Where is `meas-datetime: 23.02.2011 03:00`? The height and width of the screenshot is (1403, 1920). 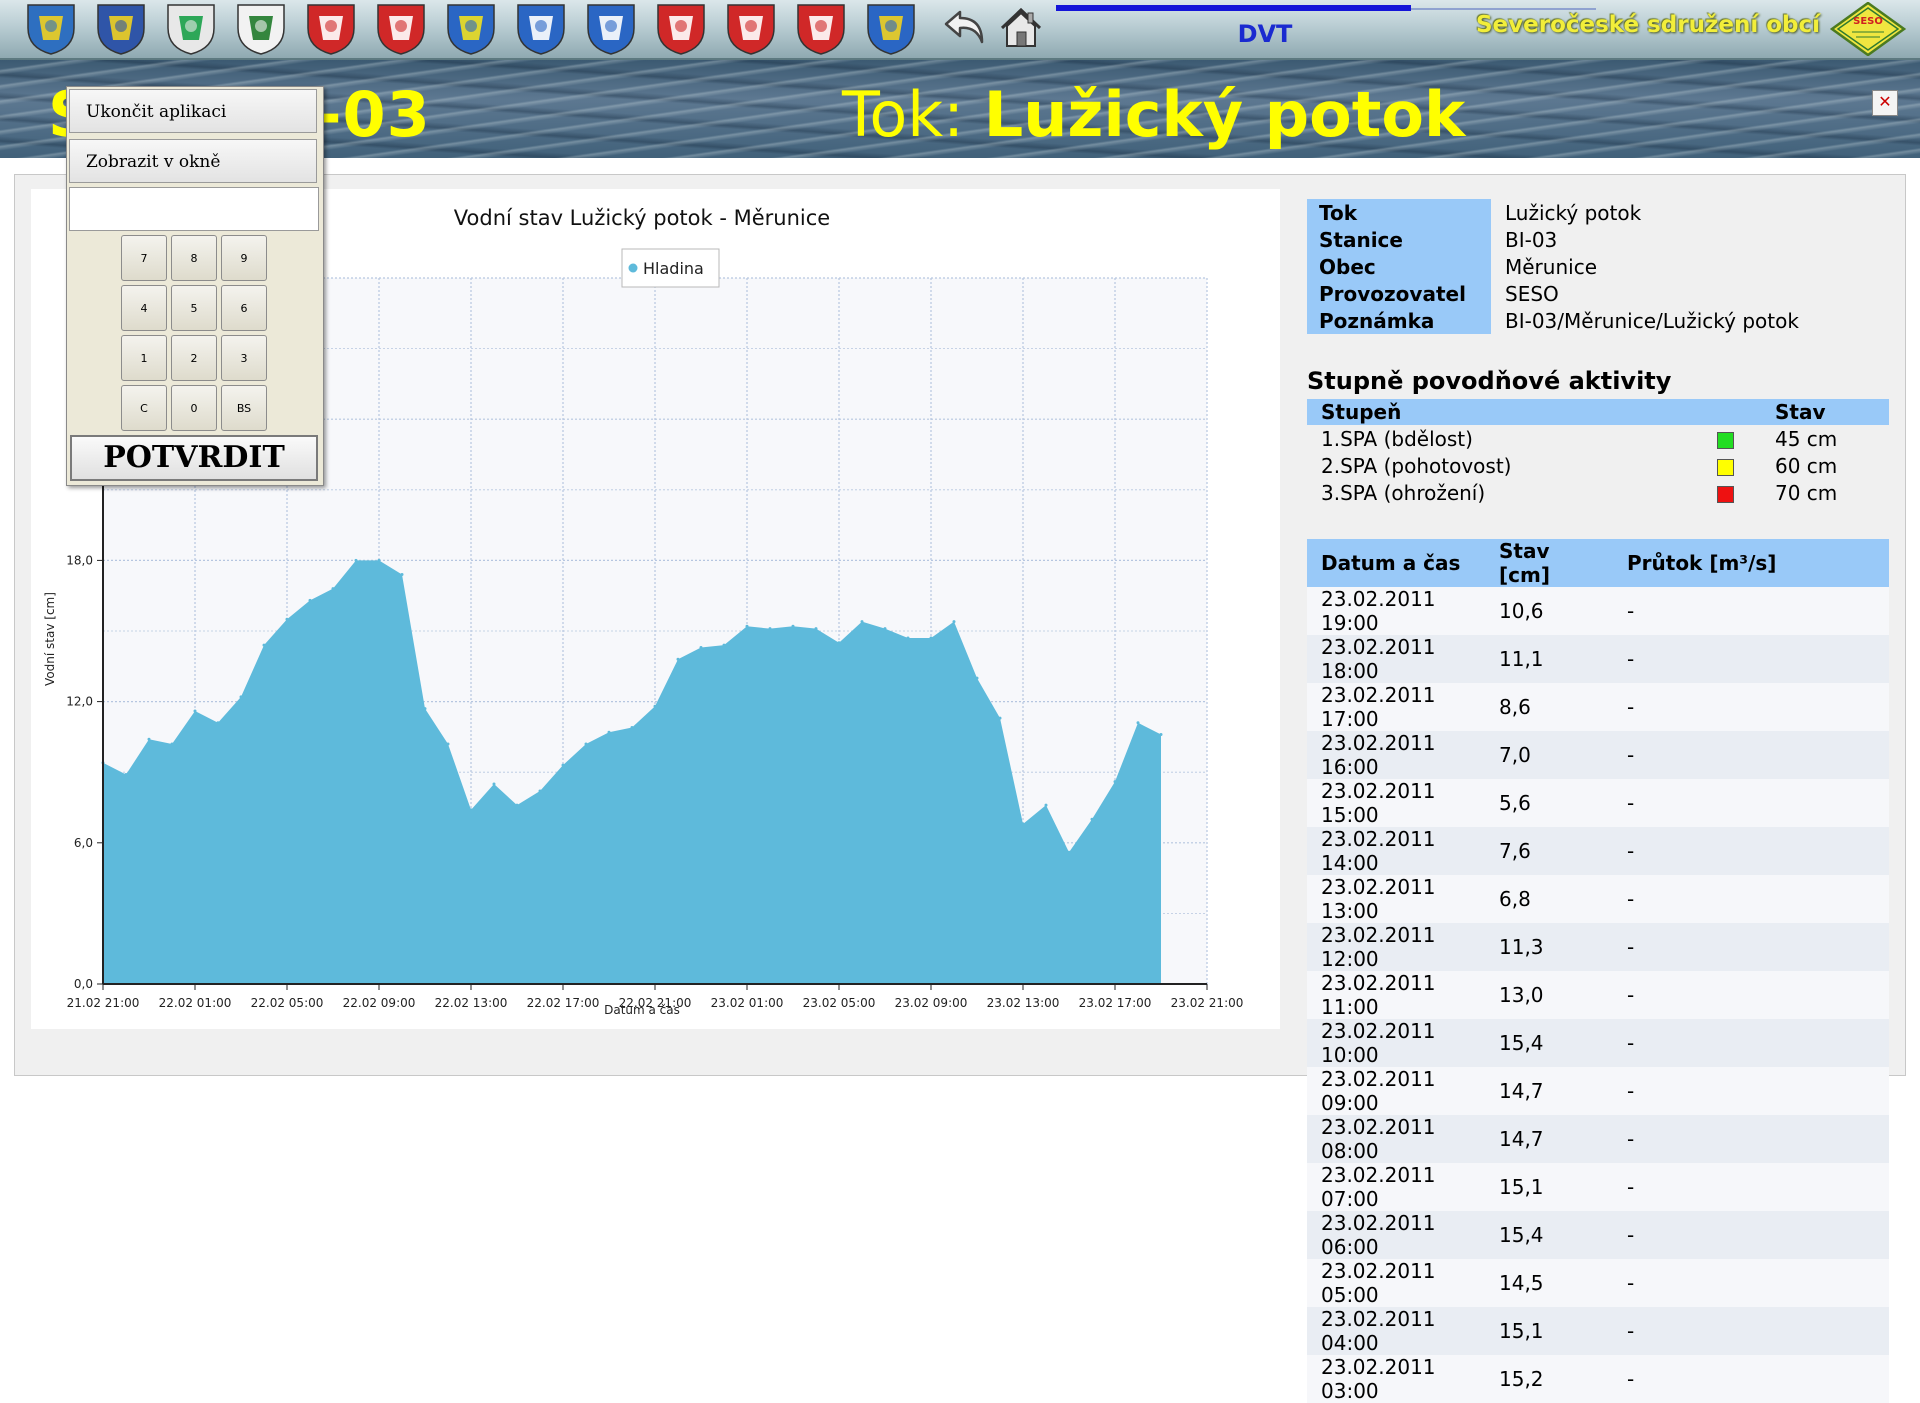 meas-datetime: 23.02.2011 03:00 is located at coordinates (1396, 1379).